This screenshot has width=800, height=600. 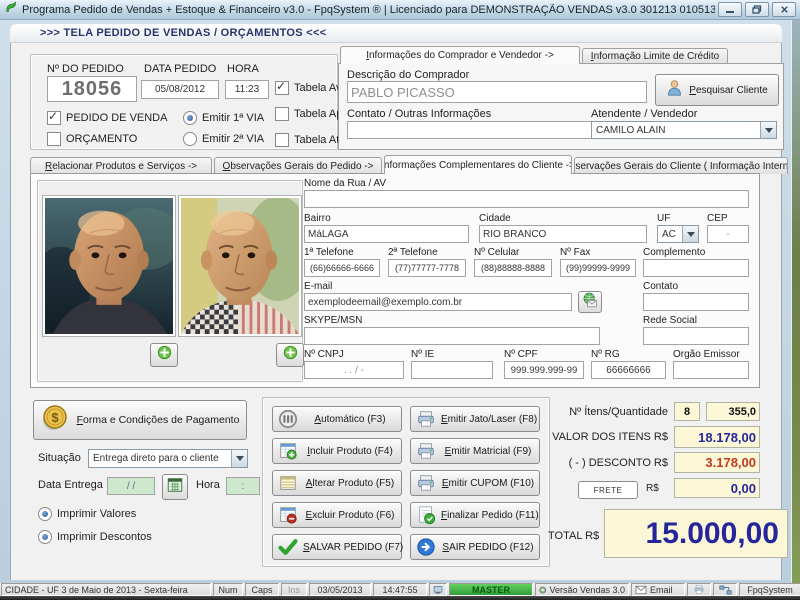 I want to click on situacao-label: Situação, so click(x=59, y=458).